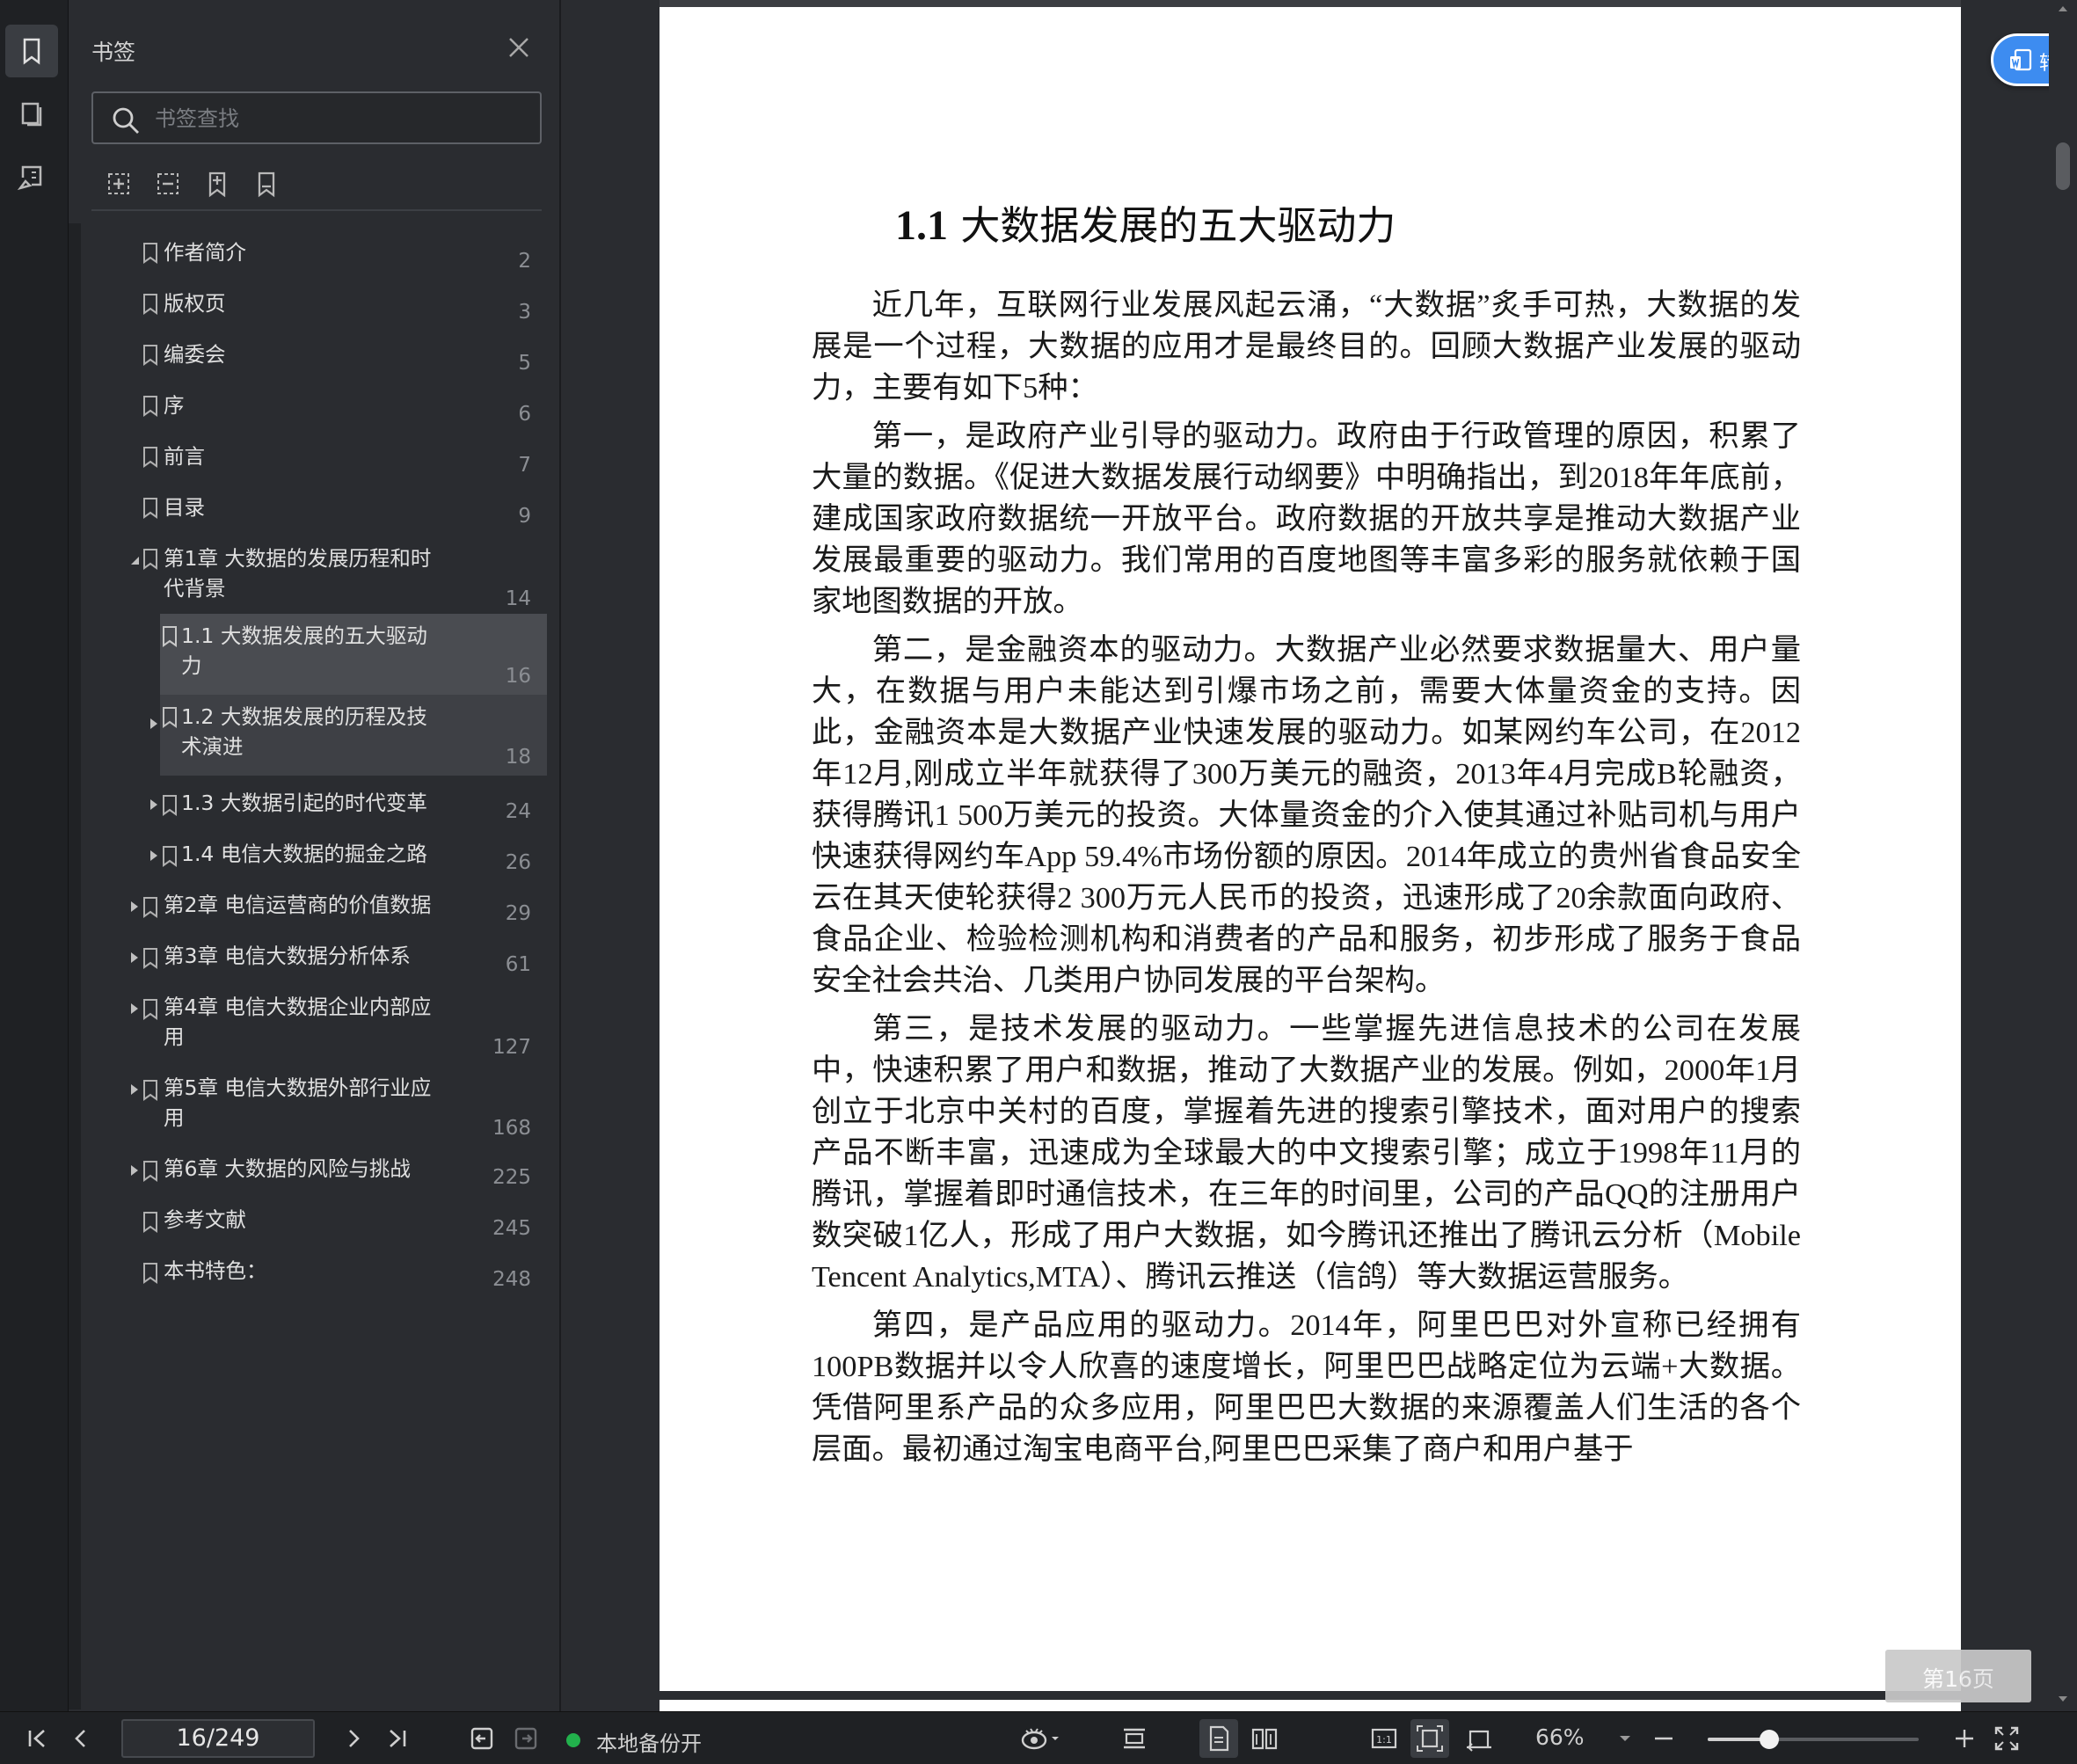  What do you see at coordinates (2063, 855) in the screenshot?
I see `document-scrollbar` at bounding box center [2063, 855].